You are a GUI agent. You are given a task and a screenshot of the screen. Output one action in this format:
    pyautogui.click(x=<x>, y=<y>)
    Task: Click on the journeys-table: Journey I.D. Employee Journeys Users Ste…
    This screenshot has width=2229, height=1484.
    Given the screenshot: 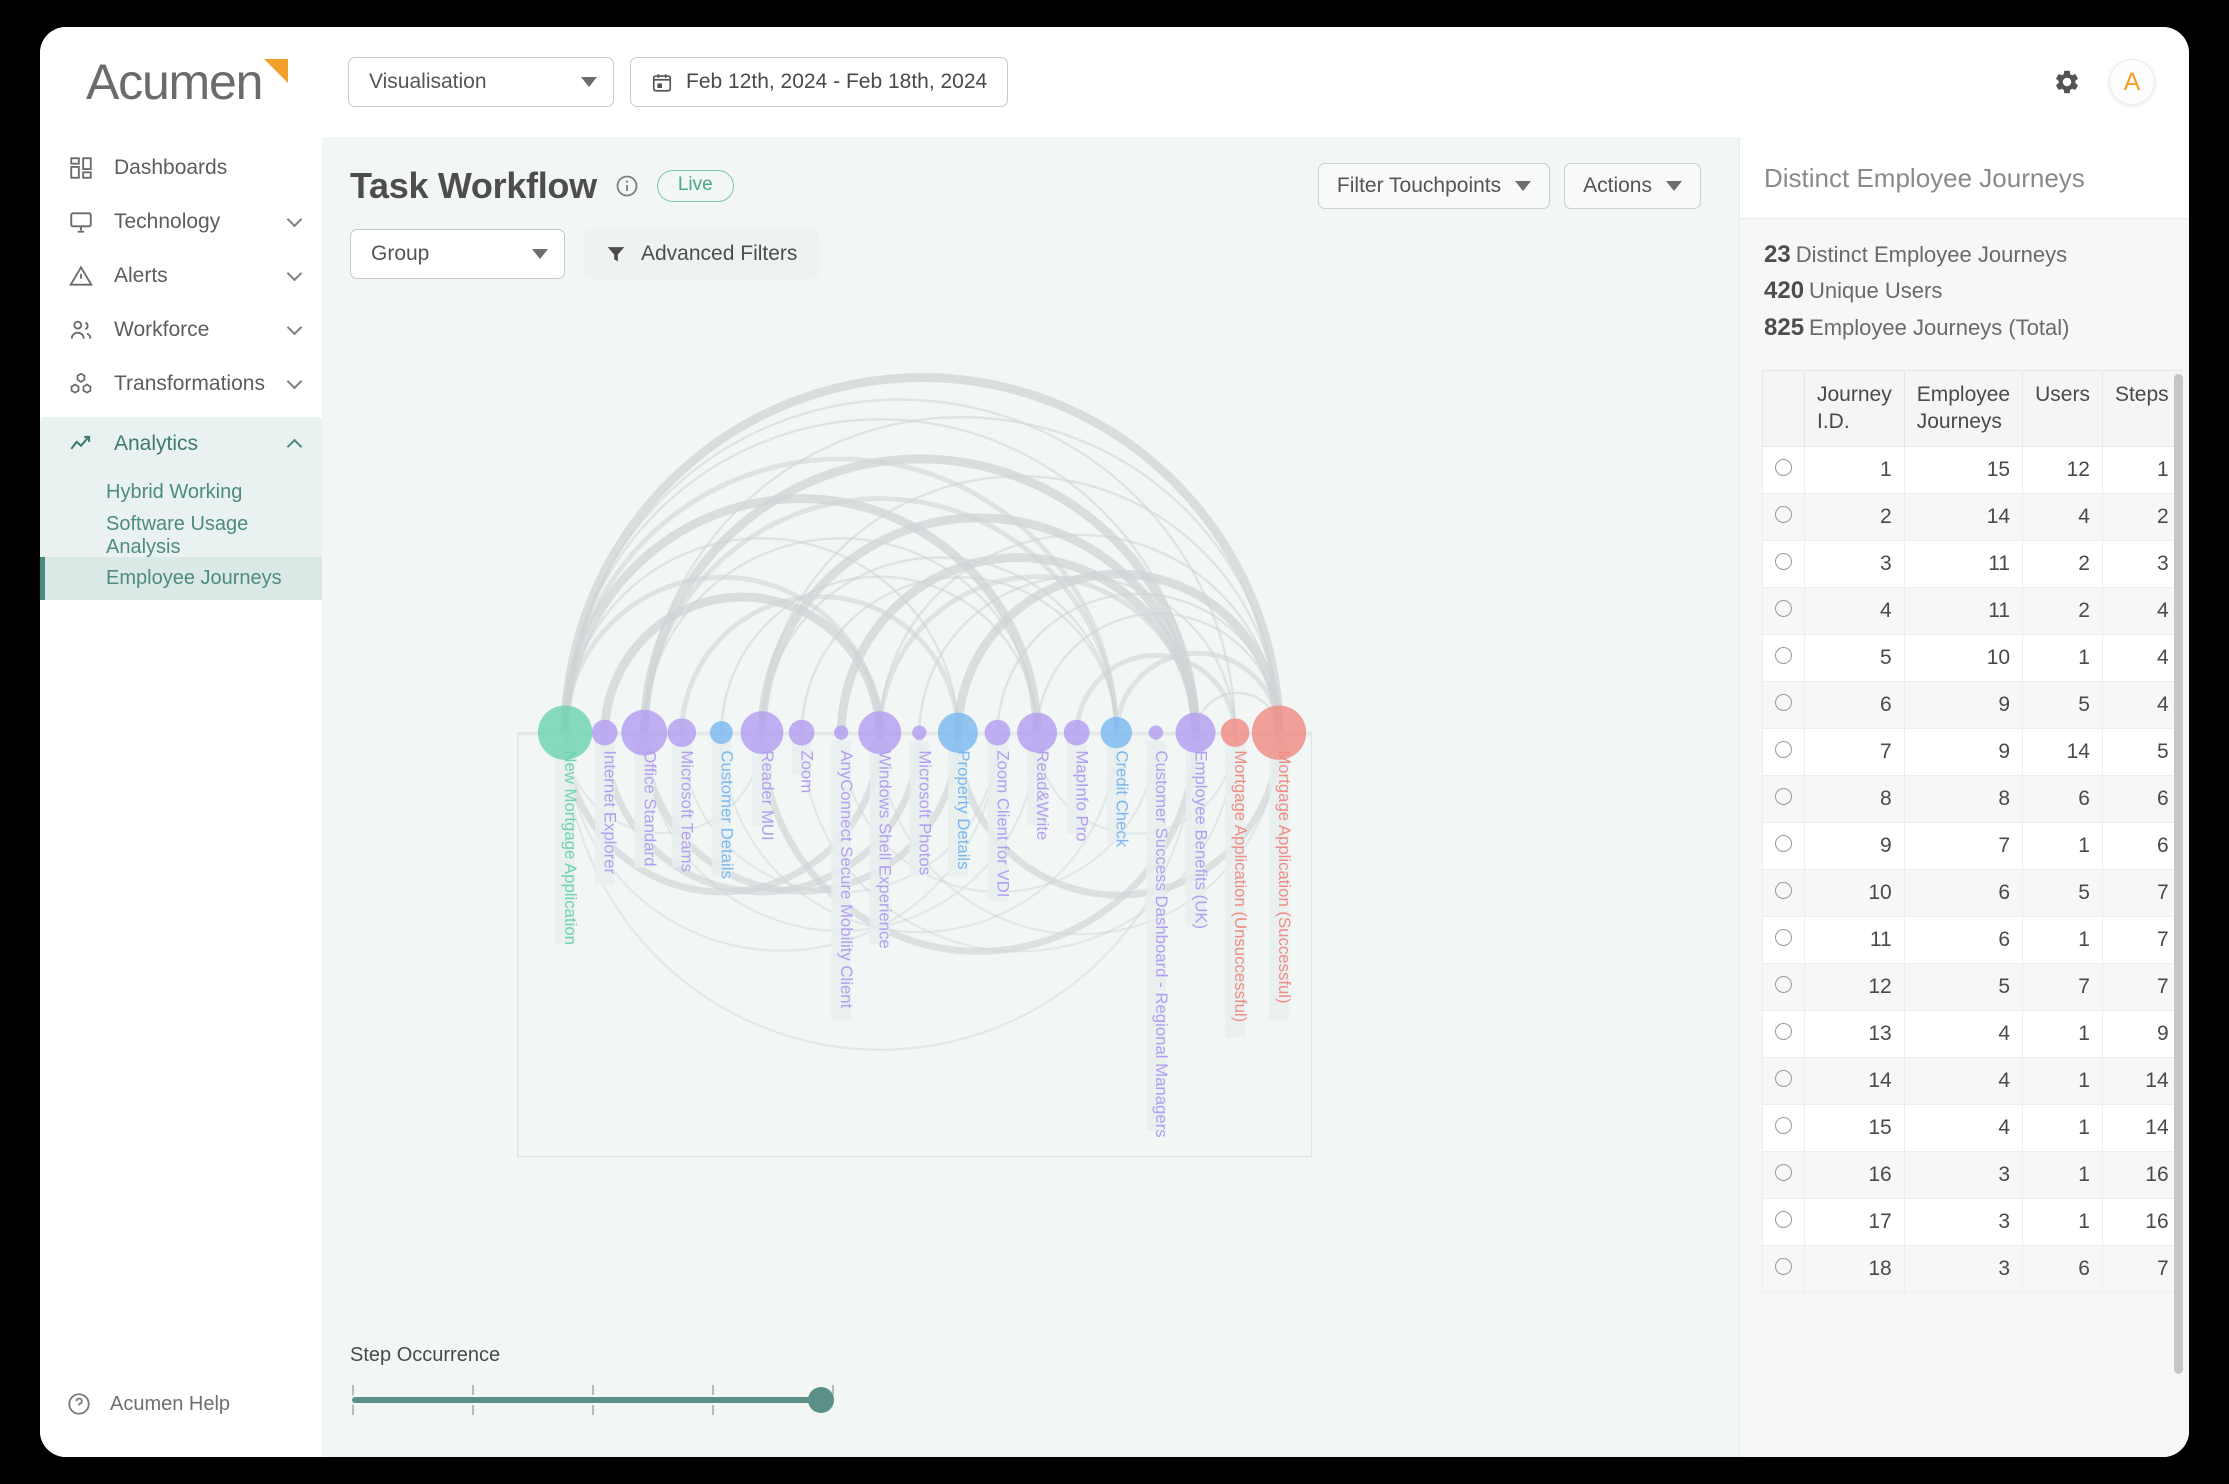 What is the action you would take?
    pyautogui.click(x=1972, y=831)
    